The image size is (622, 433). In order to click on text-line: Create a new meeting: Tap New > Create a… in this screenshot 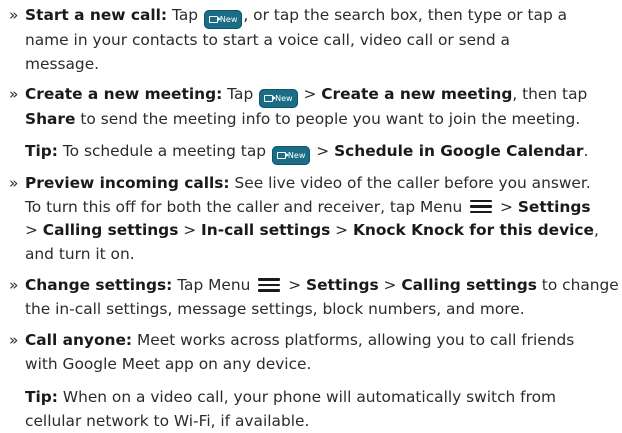, I will do `click(320, 95)`.